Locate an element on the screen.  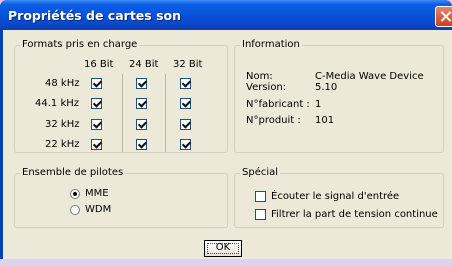
checkbox-48khz-32bit is located at coordinates (185, 83).